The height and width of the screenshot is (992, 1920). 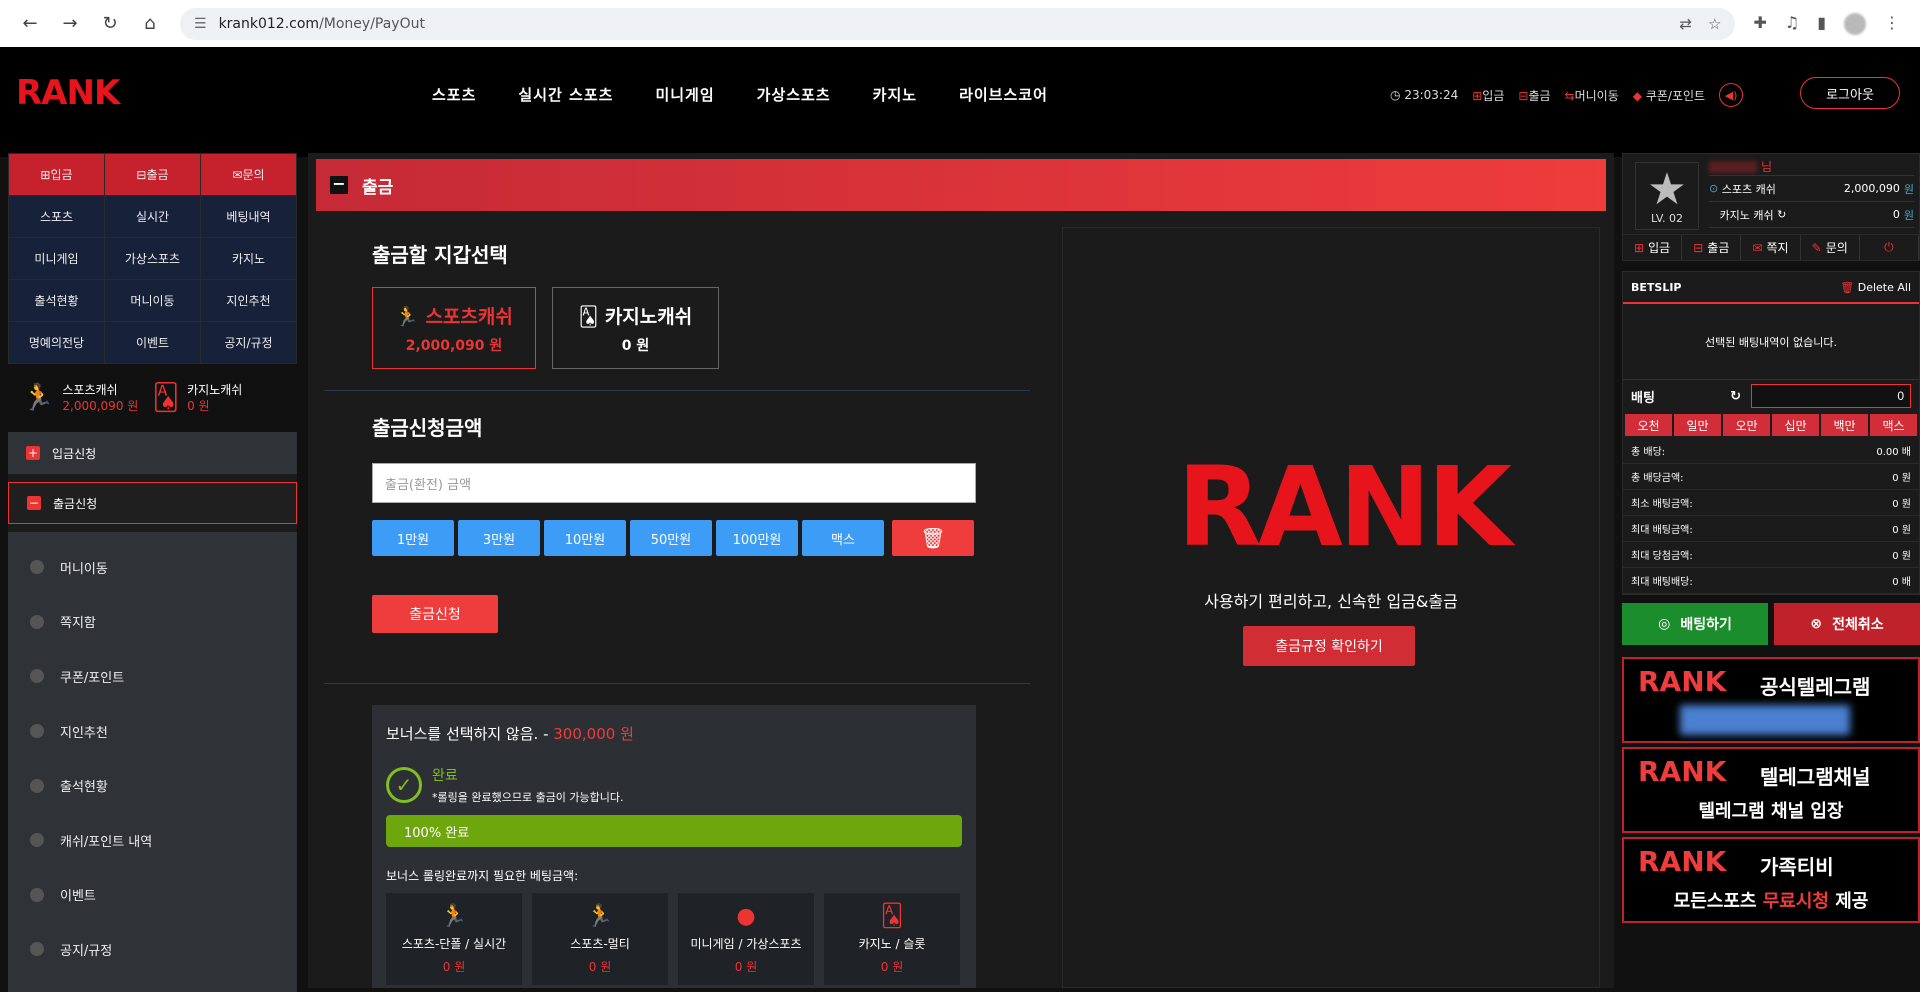 I want to click on action-withdraw: ⊟ 출금, so click(x=1712, y=247).